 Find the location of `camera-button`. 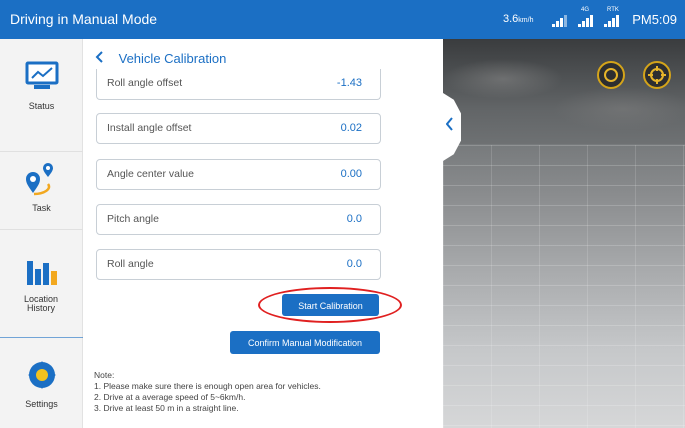

camera-button is located at coordinates (611, 75).